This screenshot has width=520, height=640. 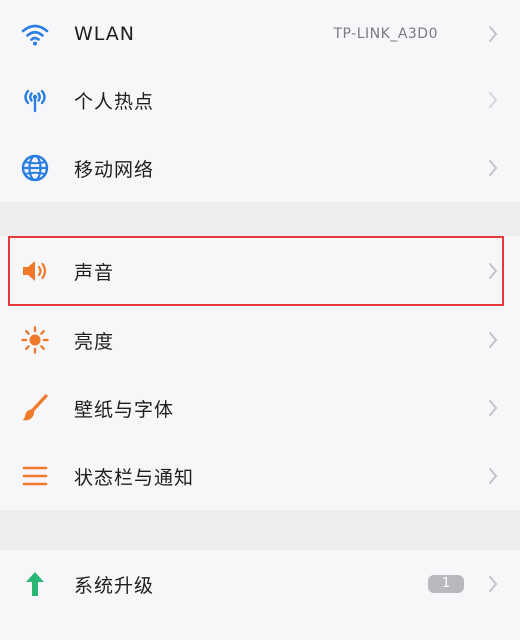 What do you see at coordinates (256, 271) in the screenshot?
I see `highlight-box` at bounding box center [256, 271].